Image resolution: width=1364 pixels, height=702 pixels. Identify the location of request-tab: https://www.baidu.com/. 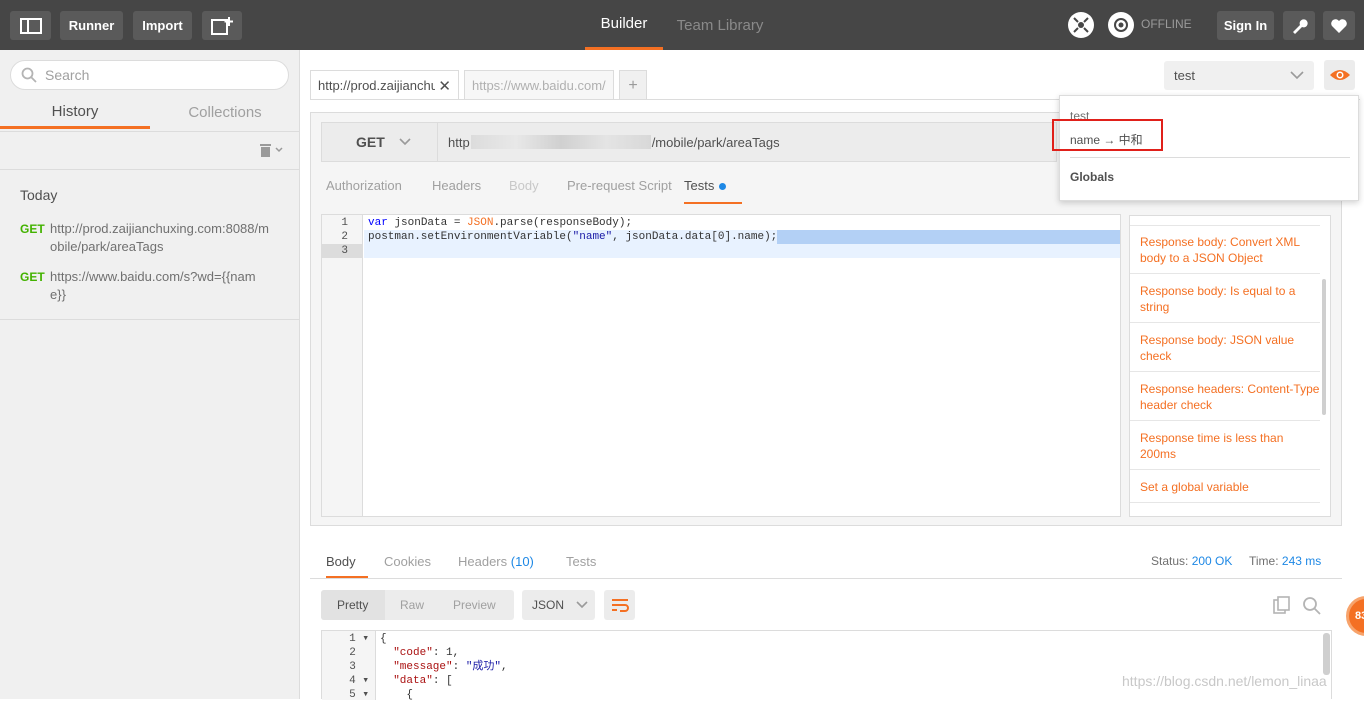
(539, 85).